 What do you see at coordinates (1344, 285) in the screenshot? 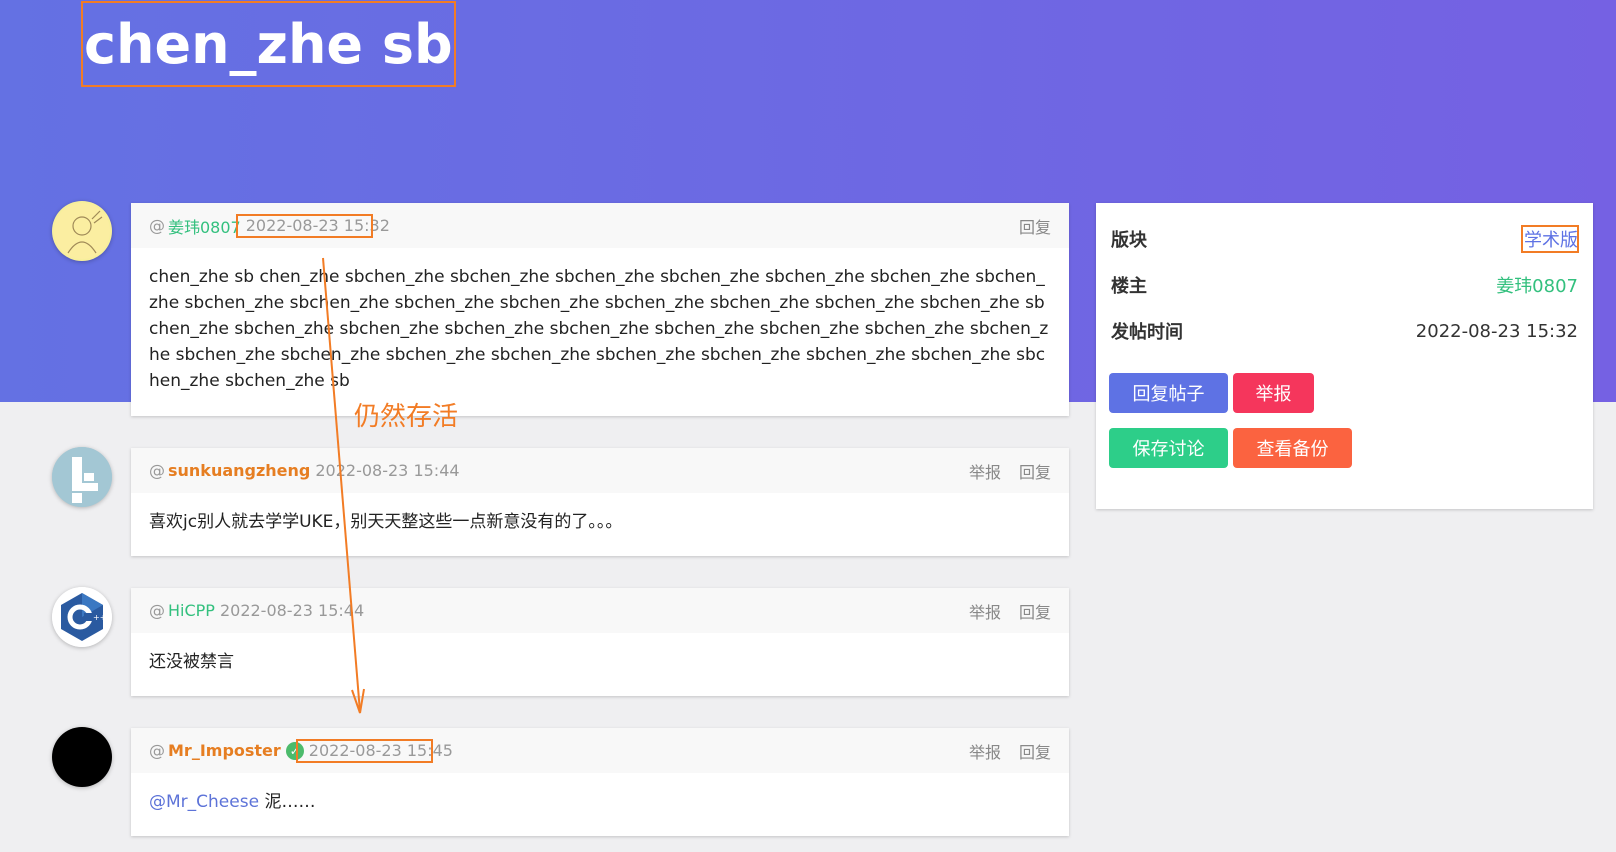
I see `owner-row: 楼主 姜玮0807` at bounding box center [1344, 285].